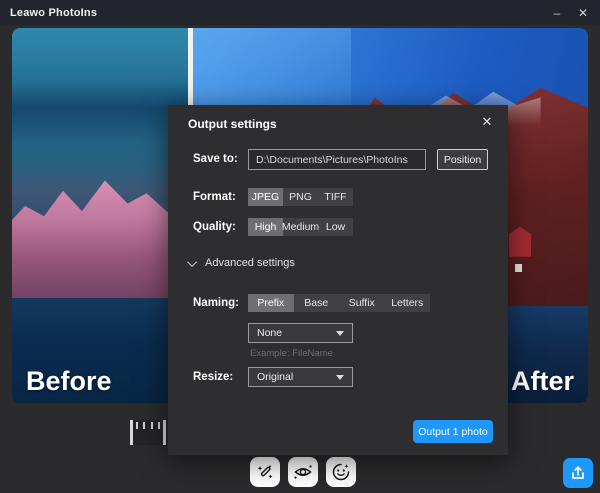 Image resolution: width=600 pixels, height=493 pixels. I want to click on resize-dropdown: Original, so click(300, 377).